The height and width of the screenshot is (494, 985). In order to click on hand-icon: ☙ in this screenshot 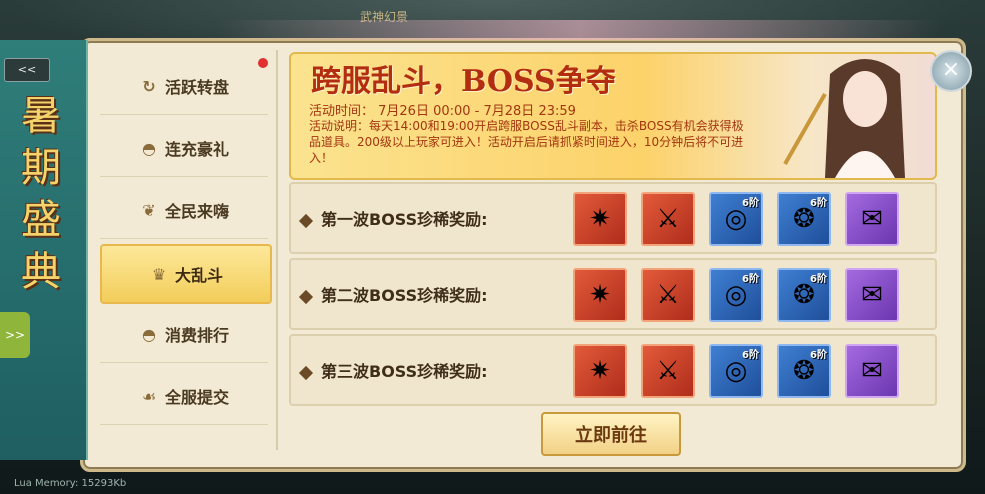, I will do `click(149, 396)`.